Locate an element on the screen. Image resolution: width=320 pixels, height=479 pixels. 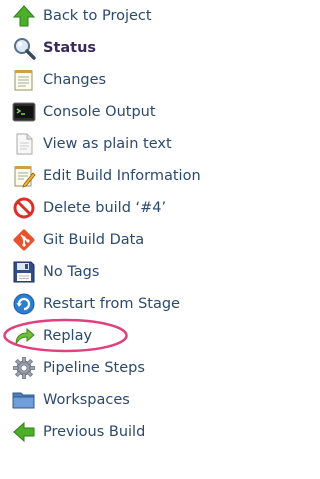
left-arrow-icon is located at coordinates (24, 432).